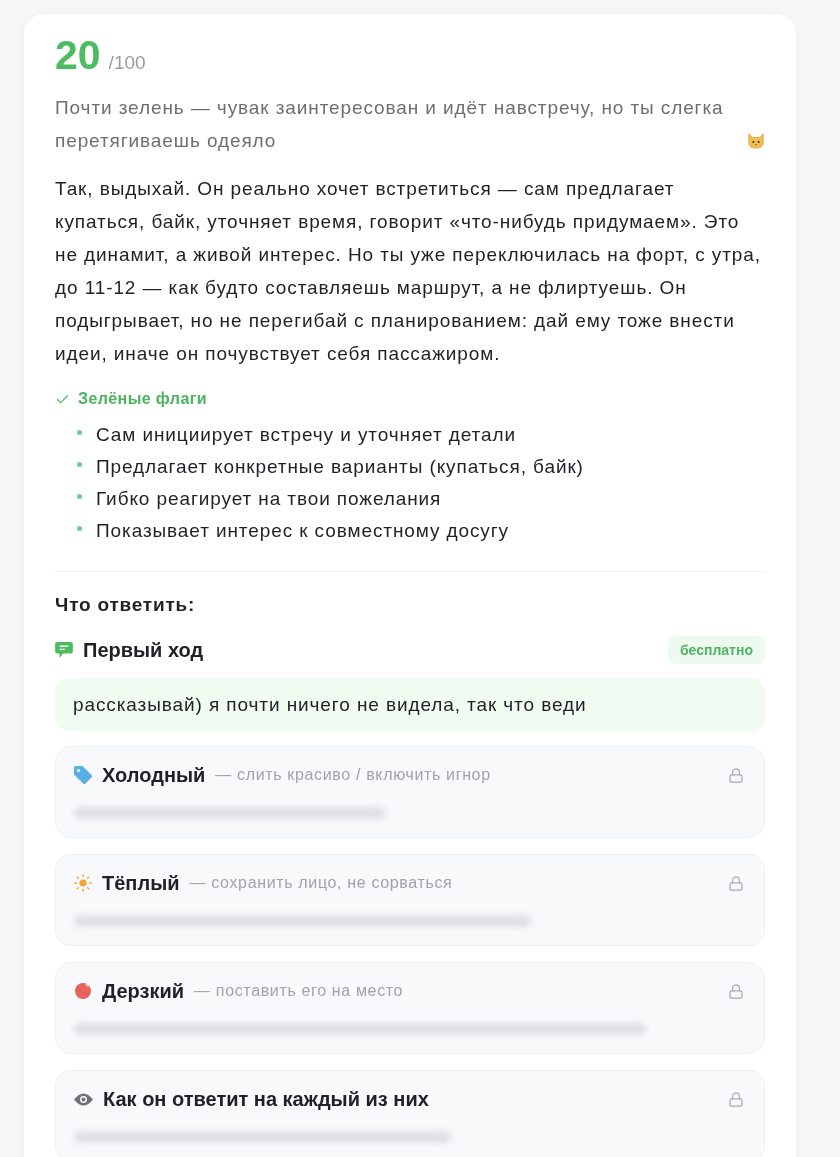 The image size is (840, 1157). Describe the element at coordinates (126, 605) in the screenshot. I see `section-title: Что ответить:` at that location.